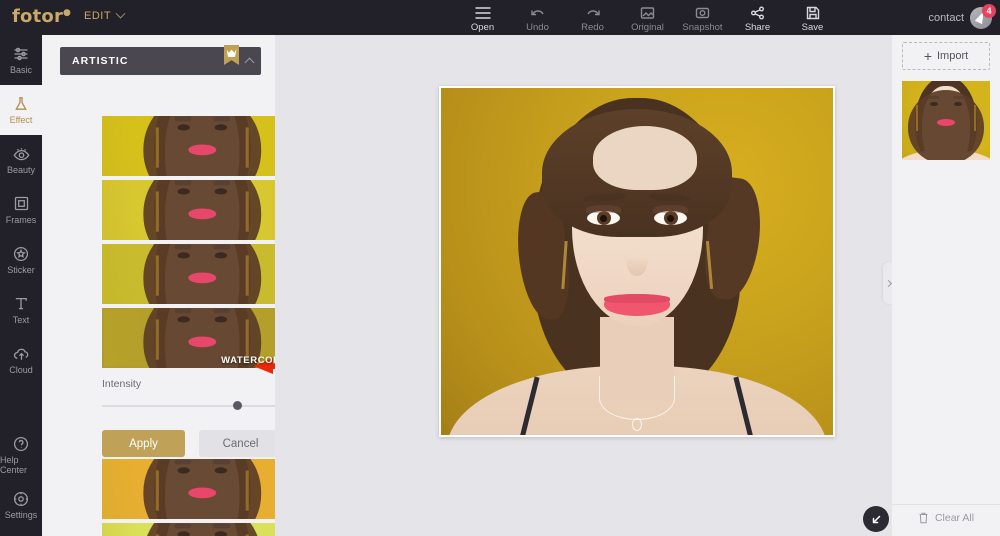 The image size is (1000, 536). I want to click on sidebar-item-sticker: Sticker, so click(21, 260).